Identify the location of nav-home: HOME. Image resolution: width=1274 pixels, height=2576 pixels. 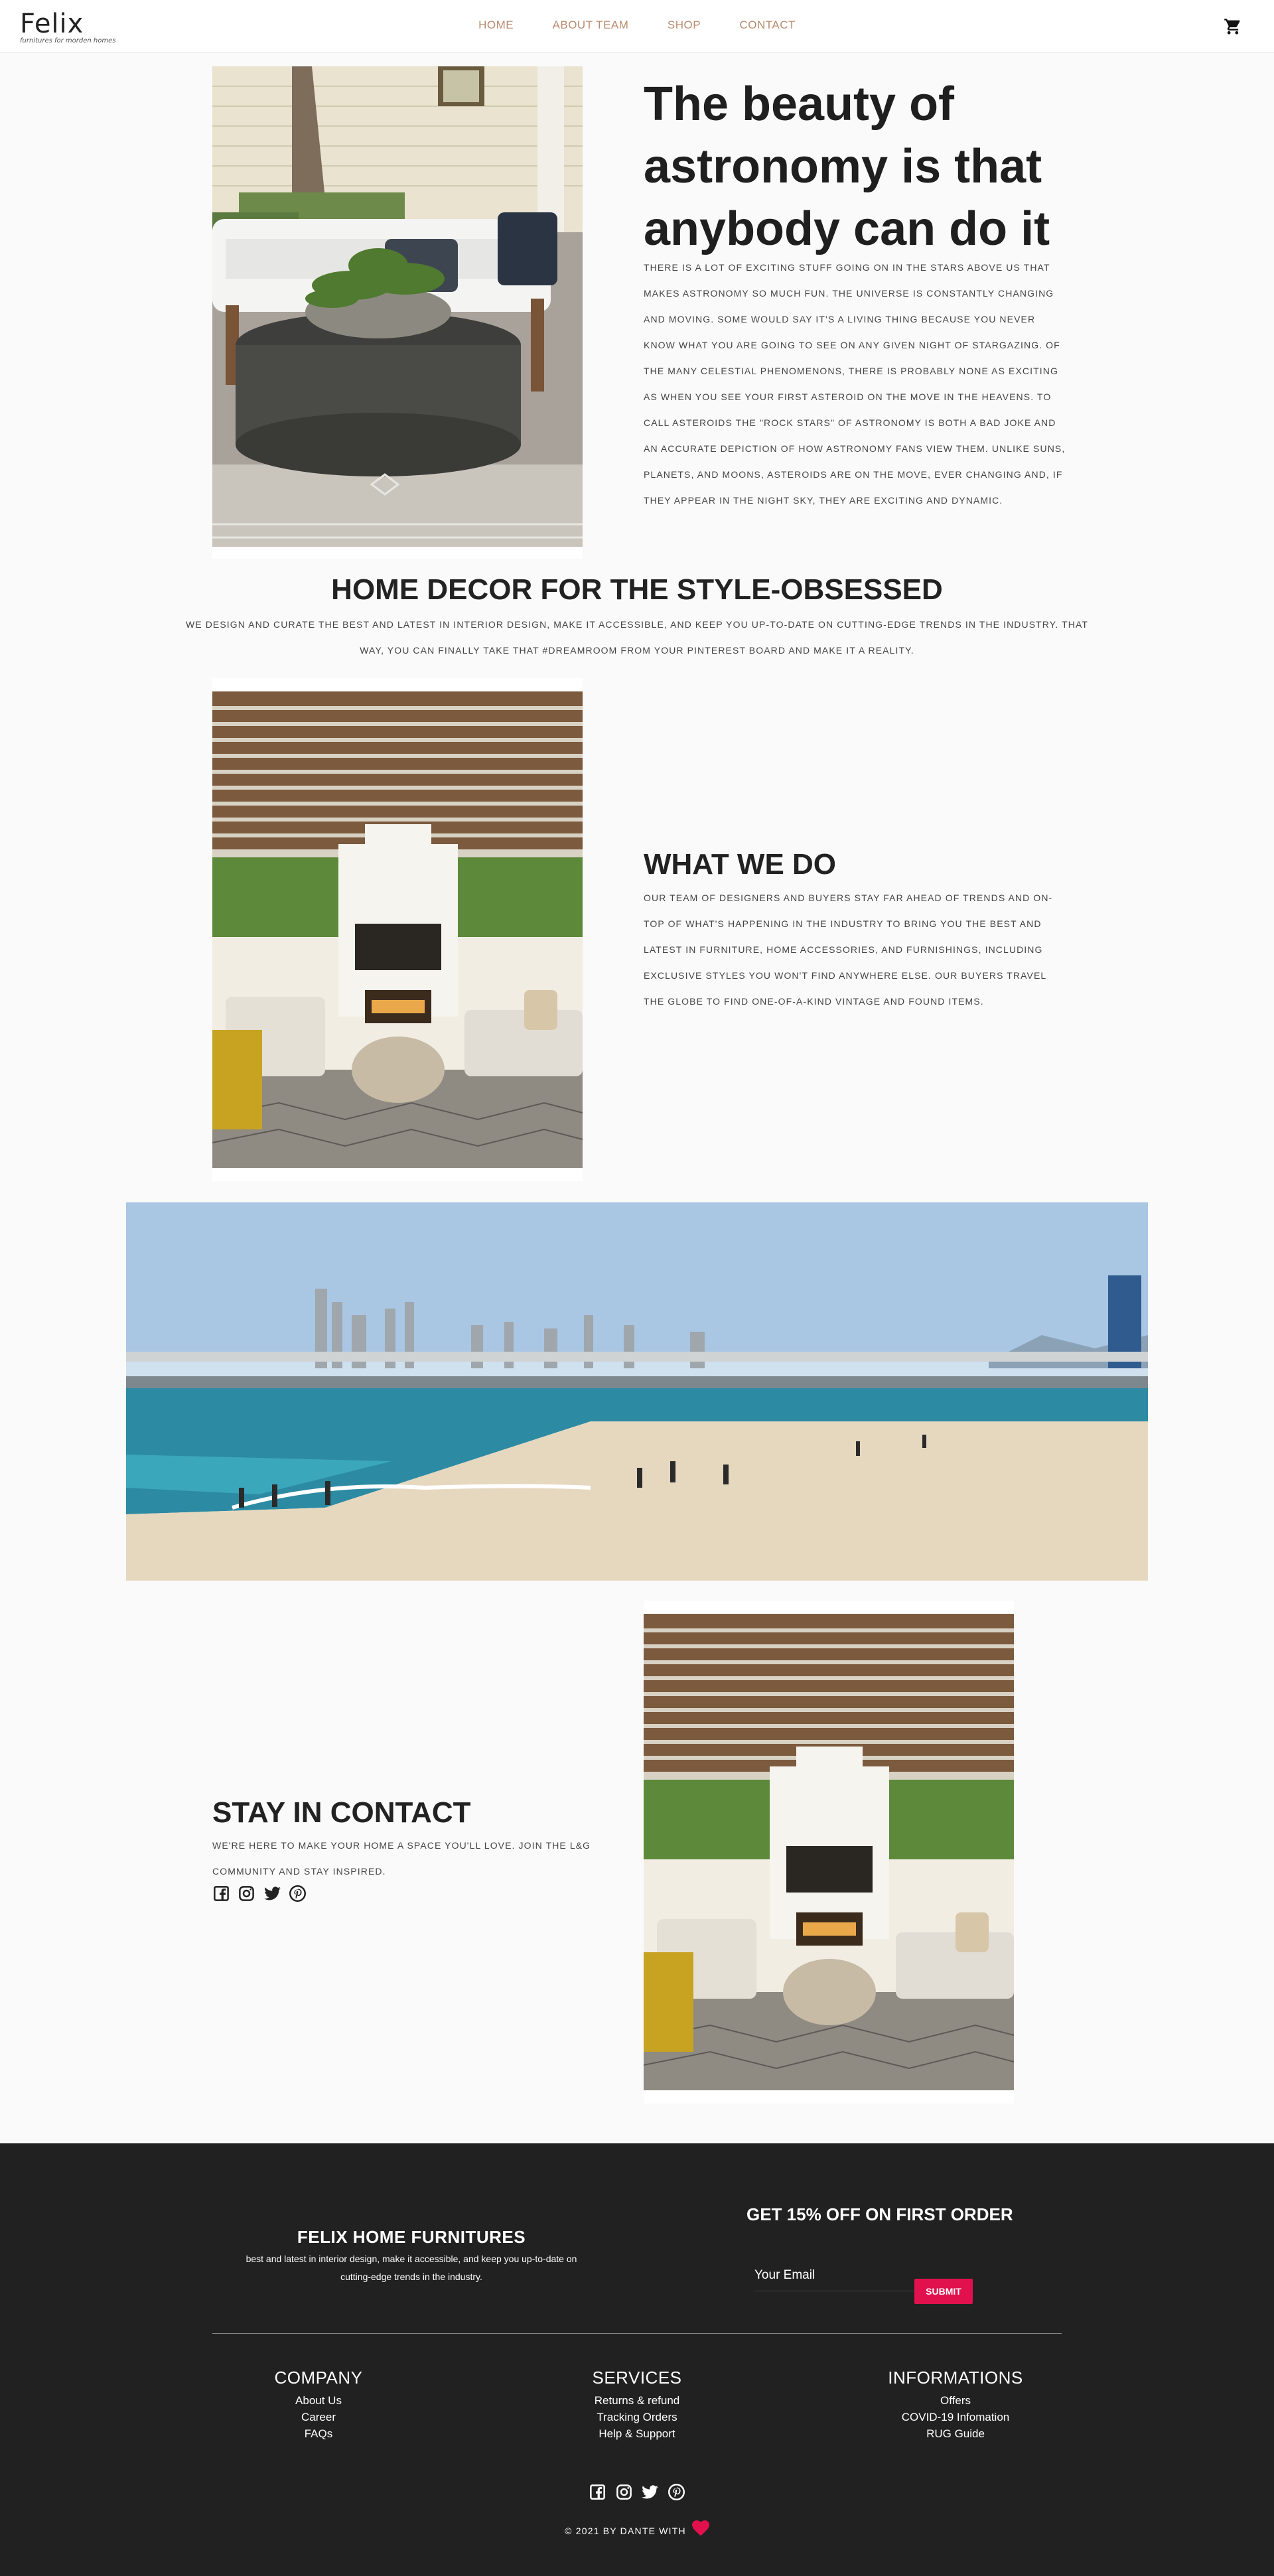
(496, 26).